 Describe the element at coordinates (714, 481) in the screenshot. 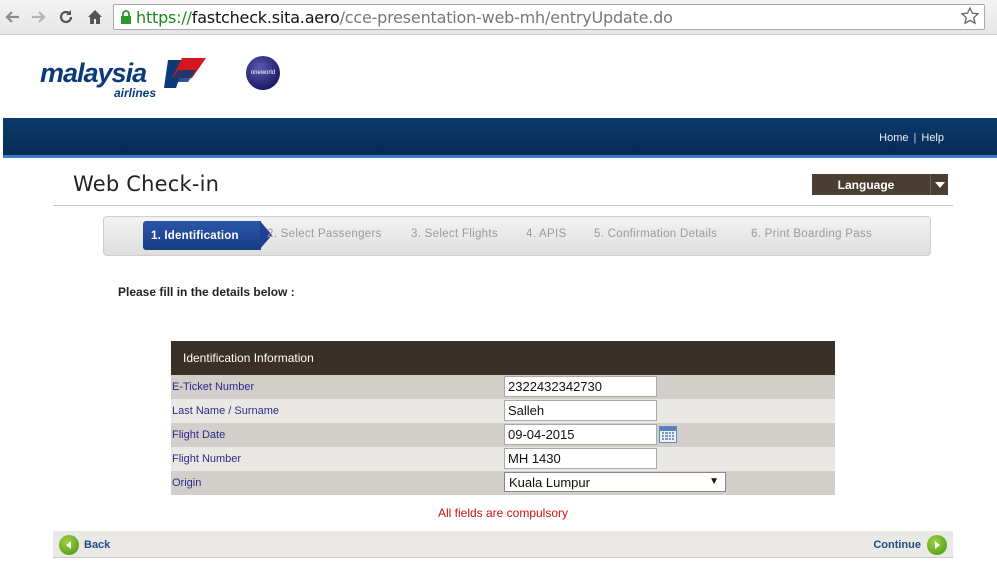

I see `dropdown-arrow-icon: ▼` at that location.